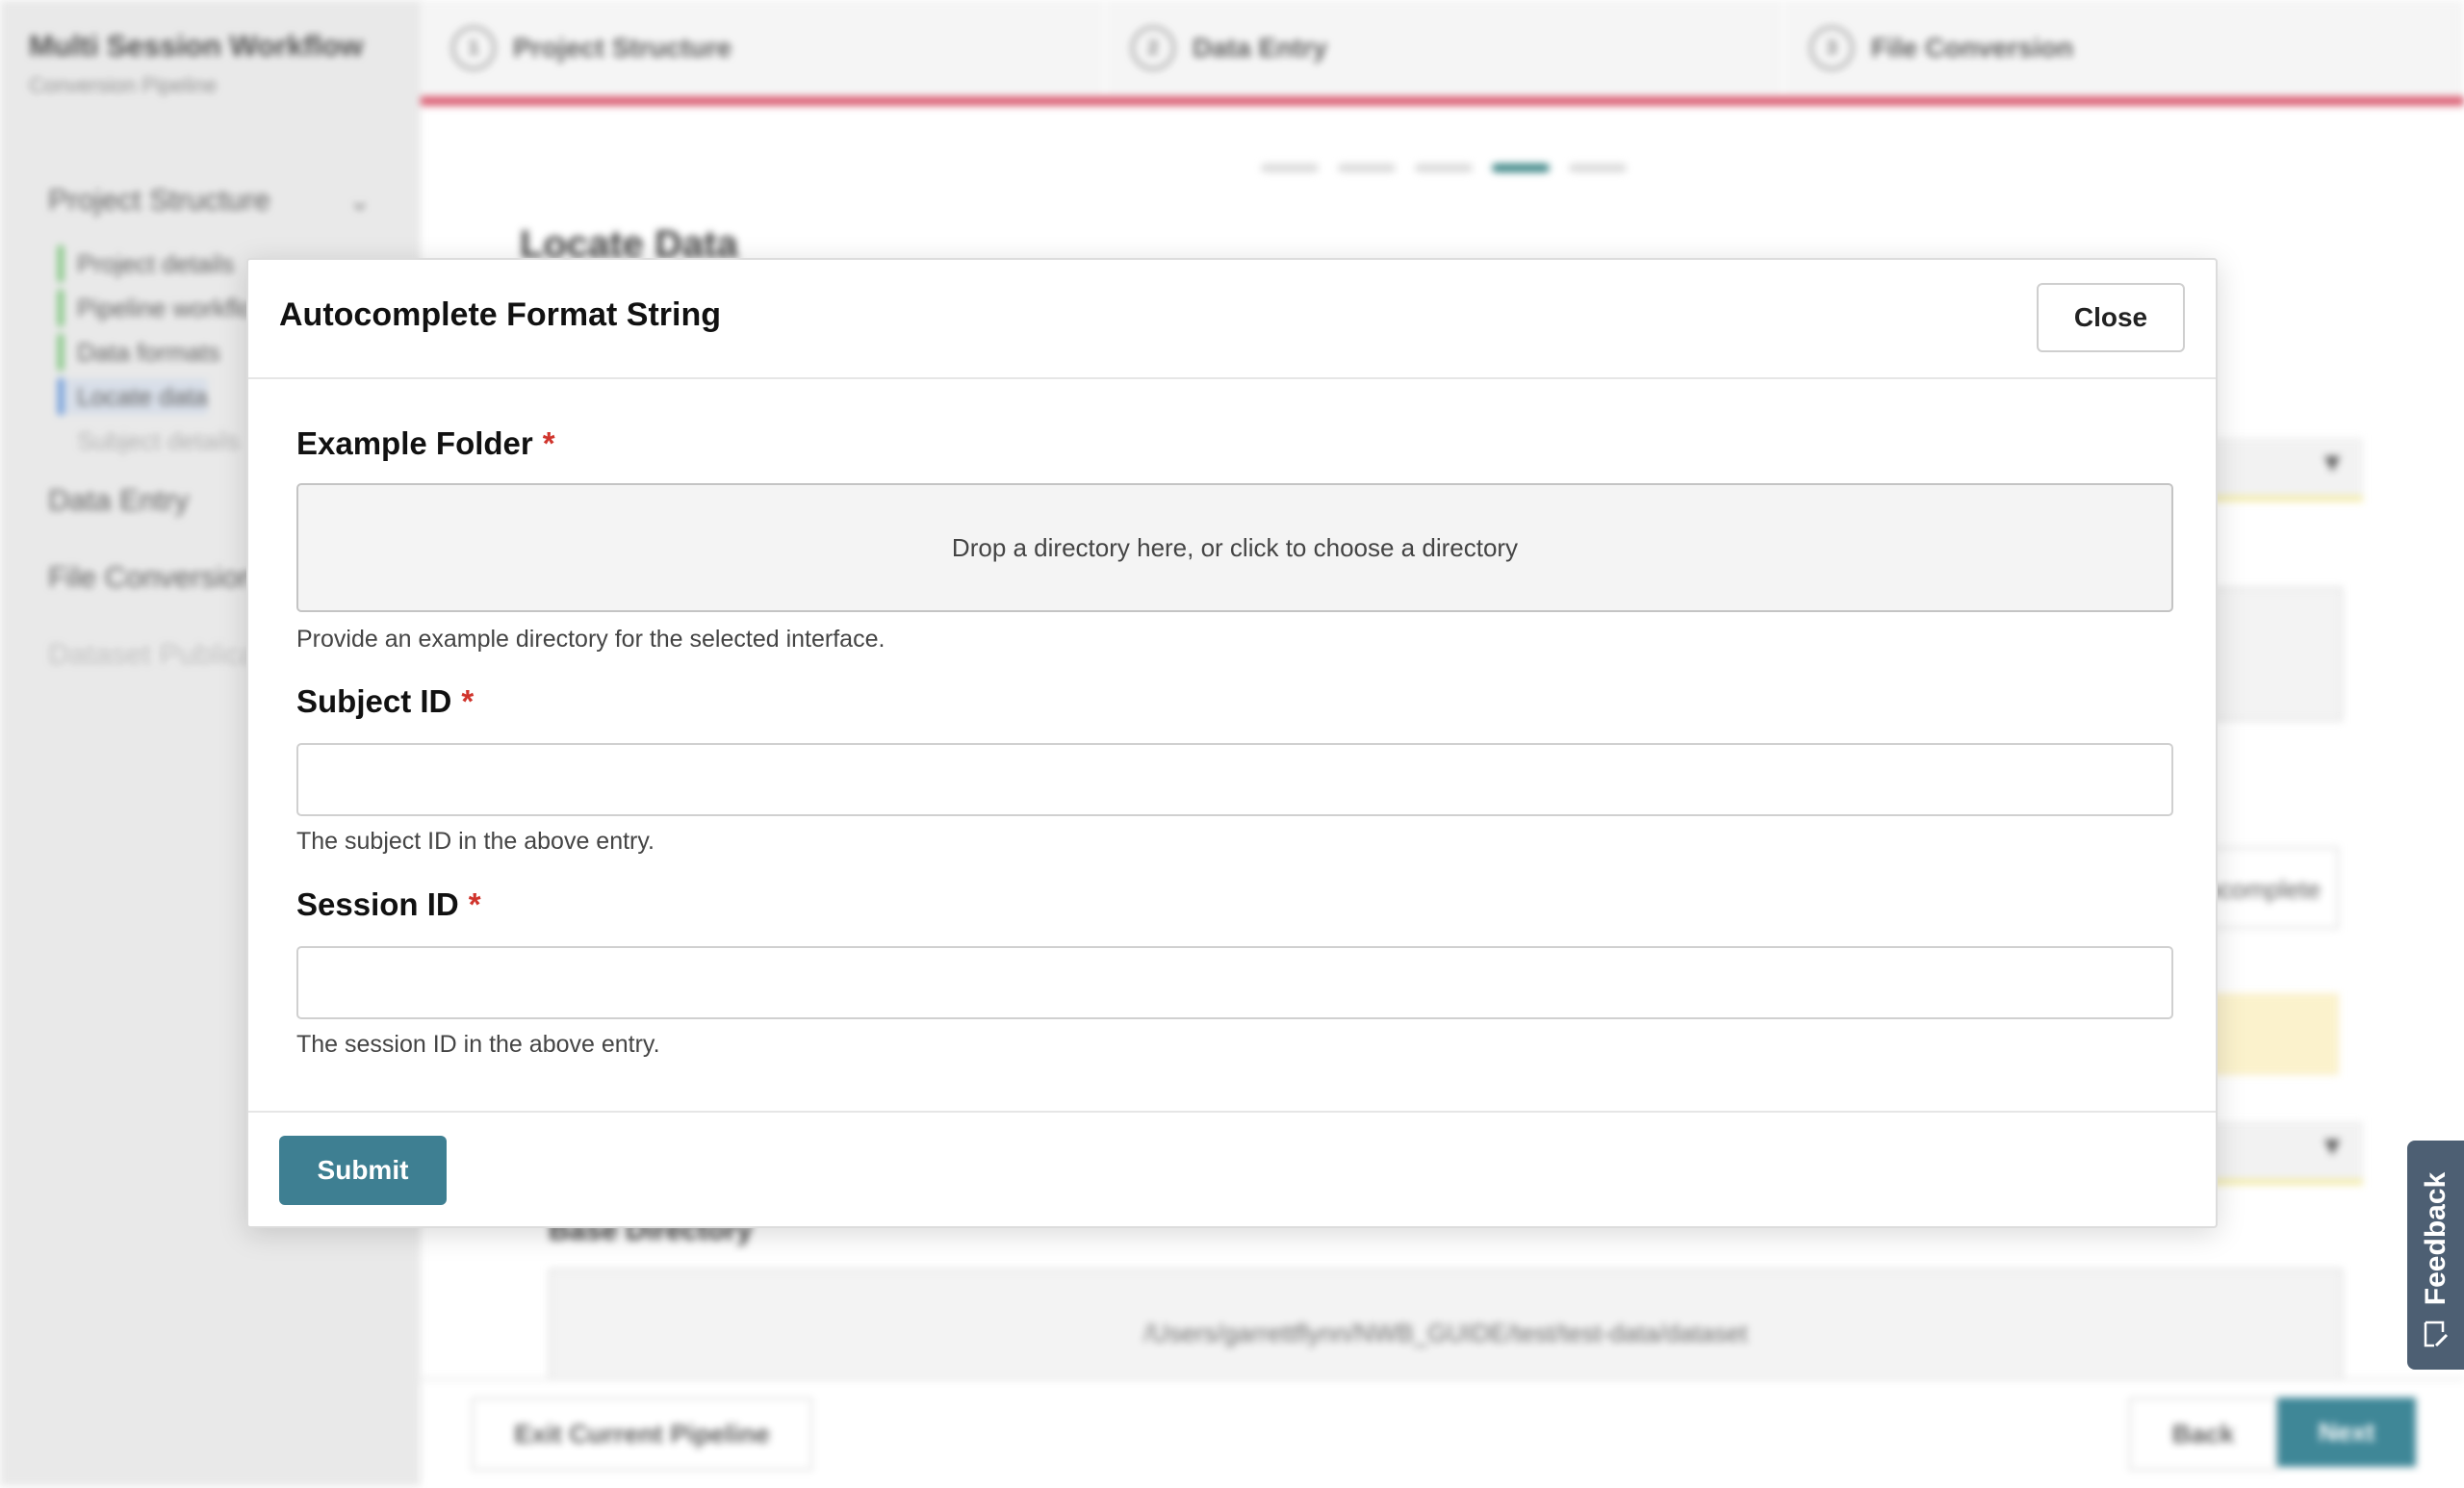 Image resolution: width=2464 pixels, height=1488 pixels. I want to click on feedback-edit-icon, so click(2436, 1334).